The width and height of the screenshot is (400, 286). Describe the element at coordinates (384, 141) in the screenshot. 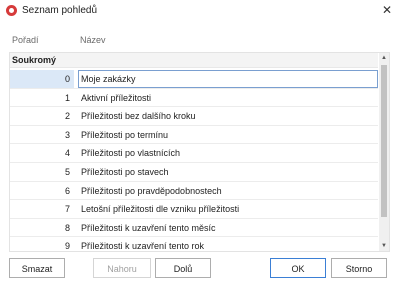

I see `scrollbar-thumb` at that location.